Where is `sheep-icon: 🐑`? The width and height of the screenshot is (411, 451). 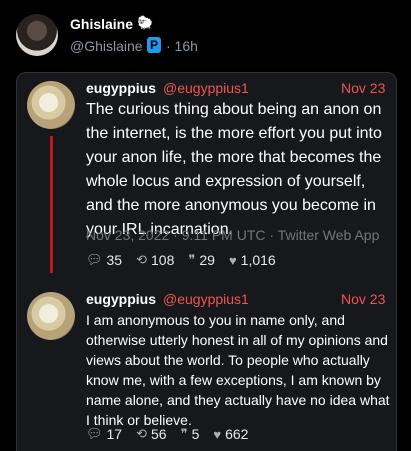
sheep-icon: 🐑 is located at coordinates (145, 22).